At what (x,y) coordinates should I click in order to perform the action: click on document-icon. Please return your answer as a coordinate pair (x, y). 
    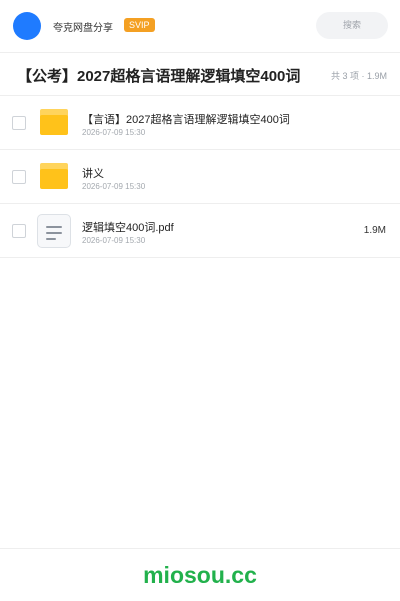
    Looking at the image, I should click on (54, 231).